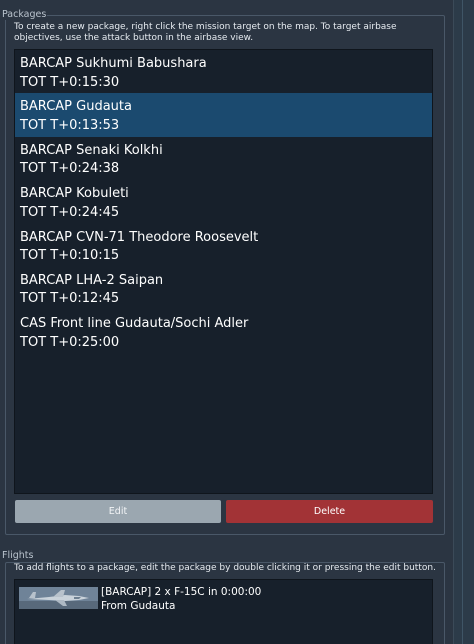 The image size is (474, 644). I want to click on package-tot: TOT T+0:10:15, so click(70, 256).